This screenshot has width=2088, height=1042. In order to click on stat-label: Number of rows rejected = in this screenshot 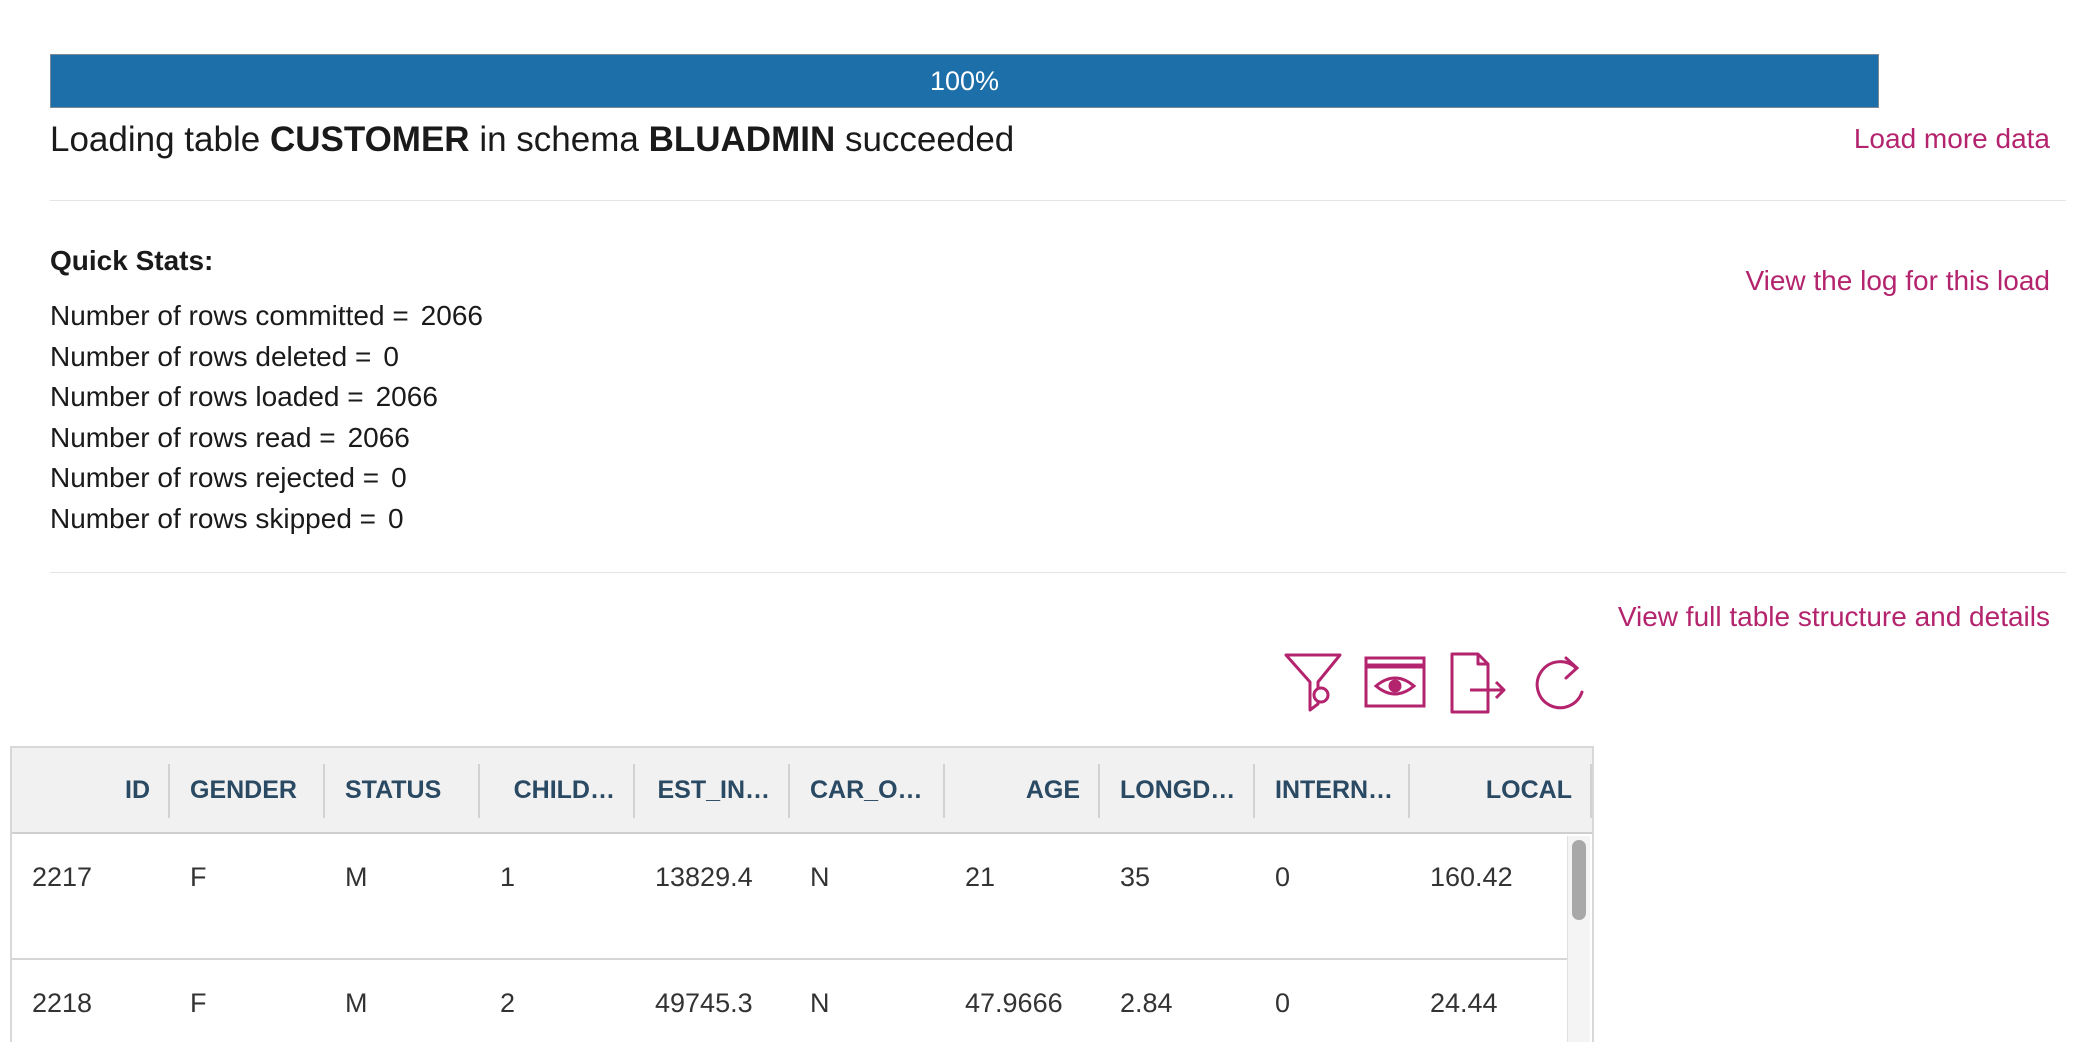, I will do `click(215, 477)`.